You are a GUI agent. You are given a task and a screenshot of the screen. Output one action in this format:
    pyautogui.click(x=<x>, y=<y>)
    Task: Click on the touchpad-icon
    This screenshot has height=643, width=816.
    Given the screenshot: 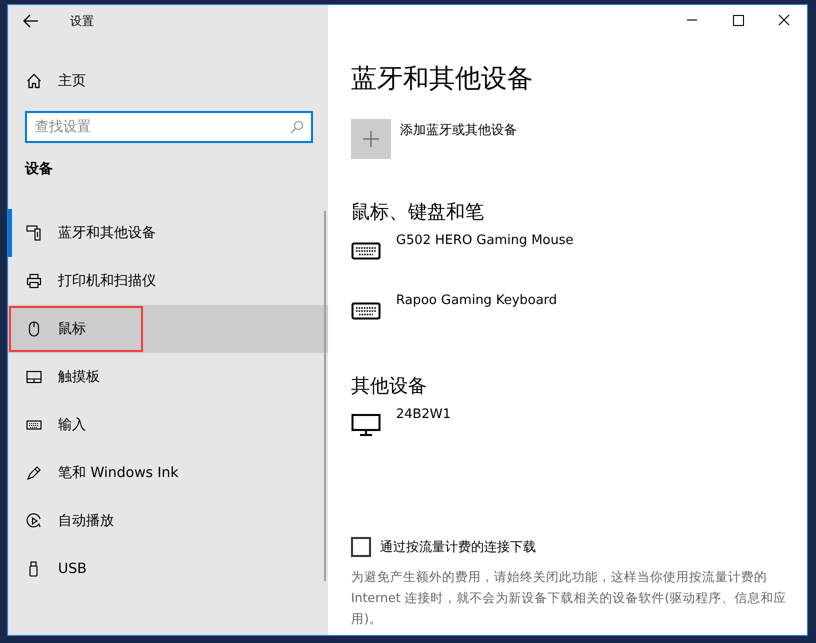 What is the action you would take?
    pyautogui.click(x=34, y=377)
    